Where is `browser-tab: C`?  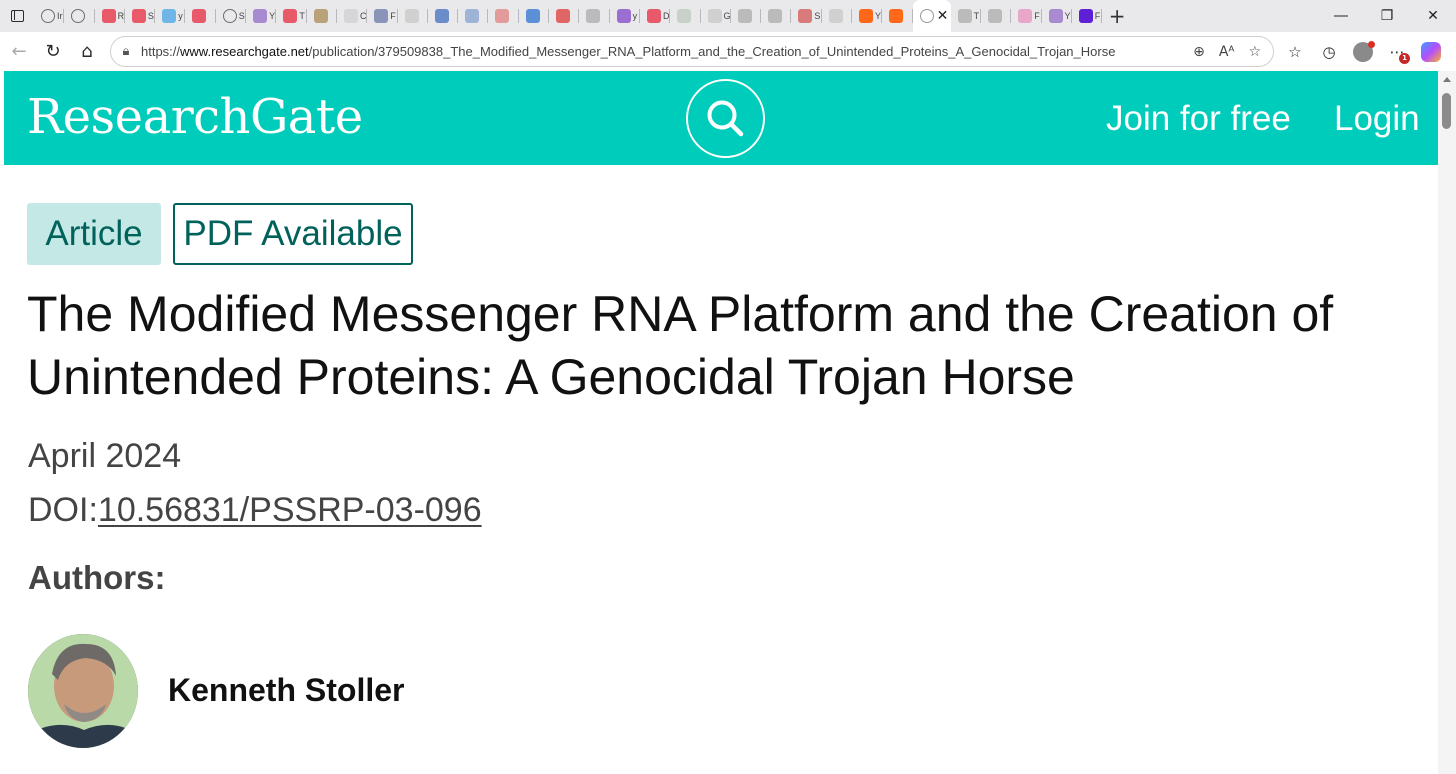 browser-tab: C is located at coordinates (352, 16).